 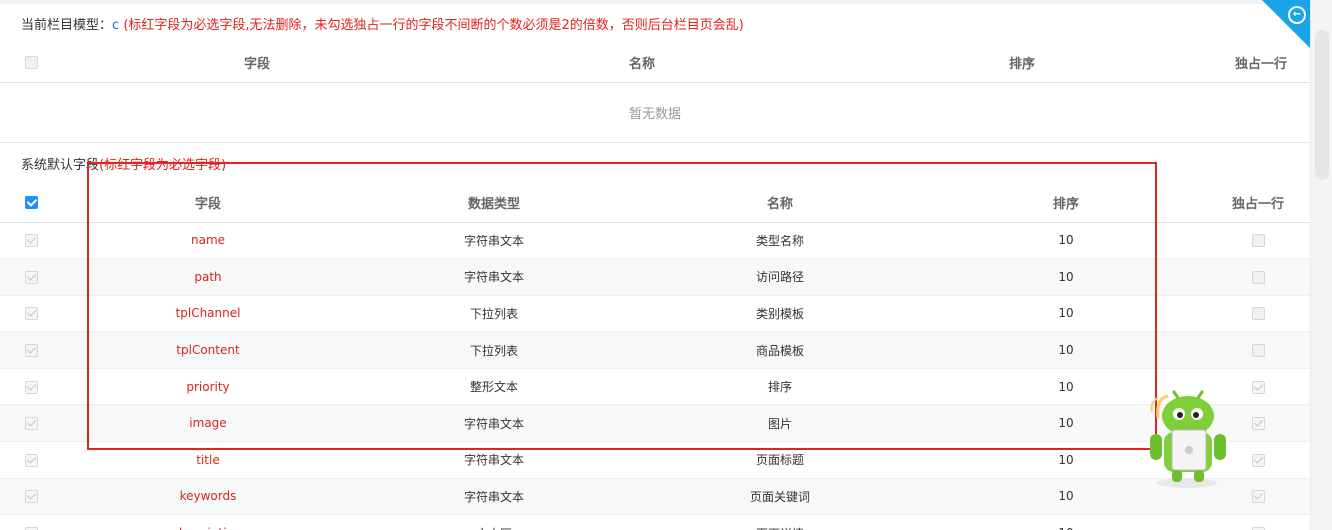 I want to click on table-row: keywords 字符串文本 页面关键词 10, so click(x=655, y=497).